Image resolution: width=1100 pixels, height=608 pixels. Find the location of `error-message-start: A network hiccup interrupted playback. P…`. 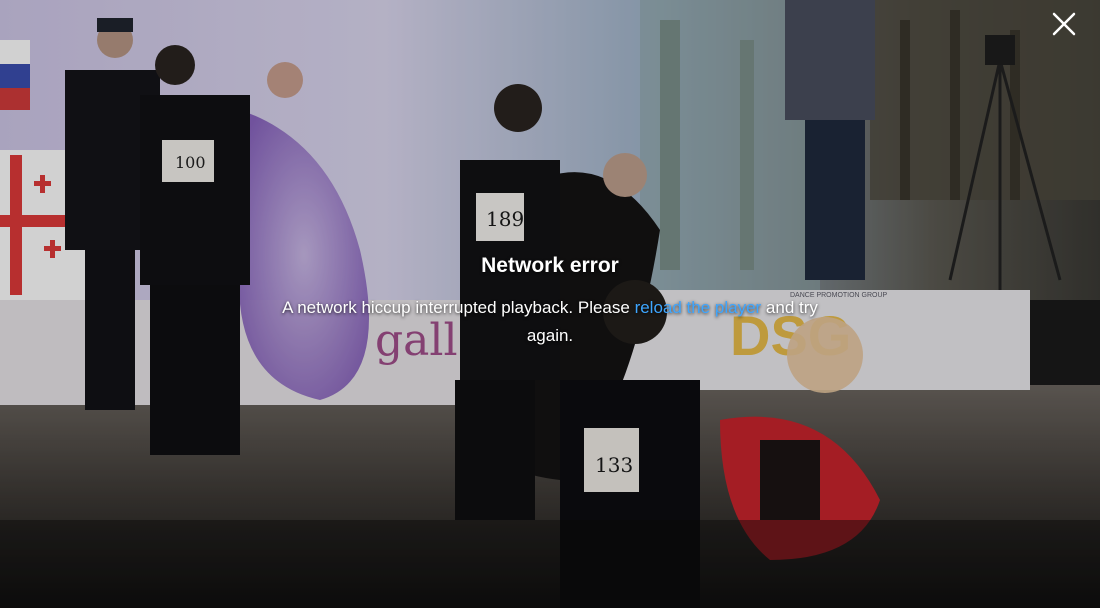

error-message-start: A network hiccup interrupted playback. P… is located at coordinates (458, 307).